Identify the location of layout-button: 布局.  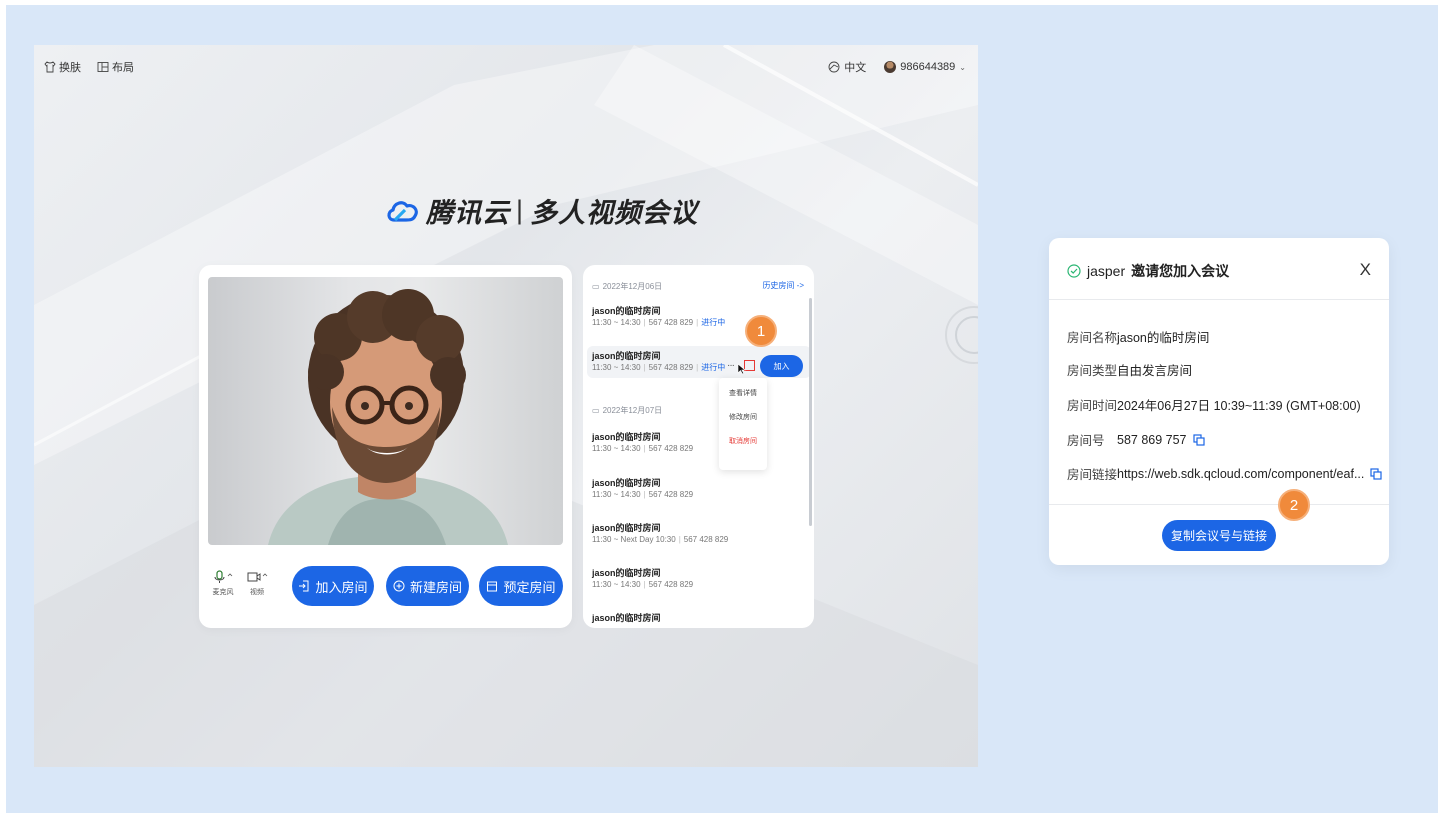
(115, 67).